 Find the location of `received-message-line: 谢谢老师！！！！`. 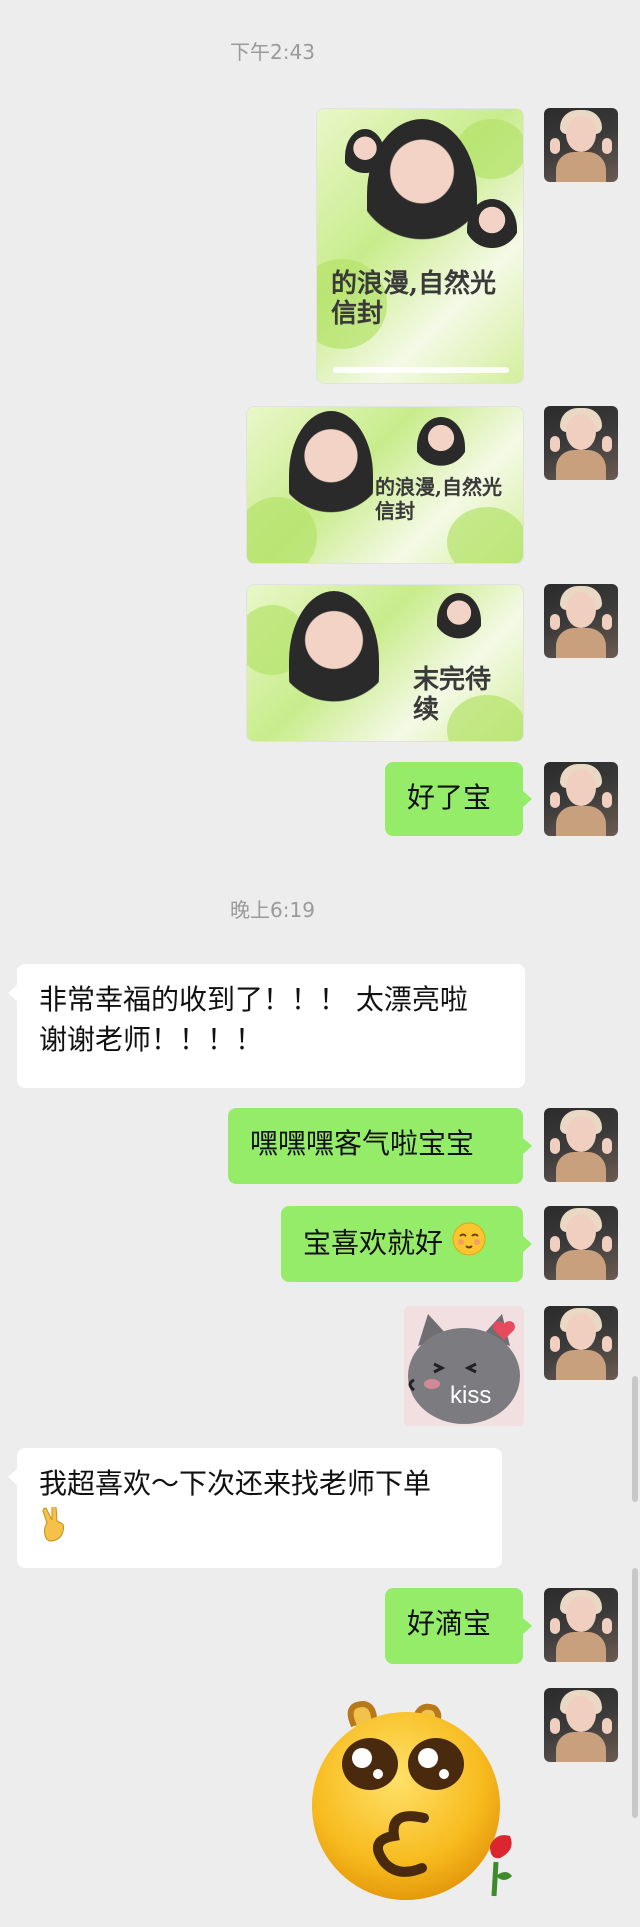

received-message-line: 谢谢老师！！！！ is located at coordinates (151, 1039).